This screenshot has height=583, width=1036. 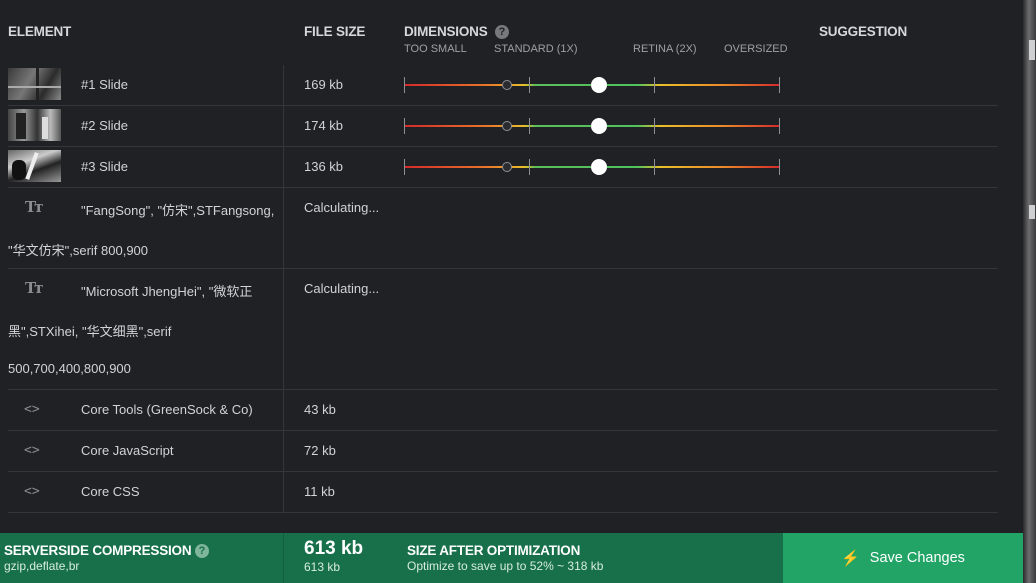 What do you see at coordinates (167, 409) in the screenshot?
I see `script-name: Core Tools (GreenSock & Co)` at bounding box center [167, 409].